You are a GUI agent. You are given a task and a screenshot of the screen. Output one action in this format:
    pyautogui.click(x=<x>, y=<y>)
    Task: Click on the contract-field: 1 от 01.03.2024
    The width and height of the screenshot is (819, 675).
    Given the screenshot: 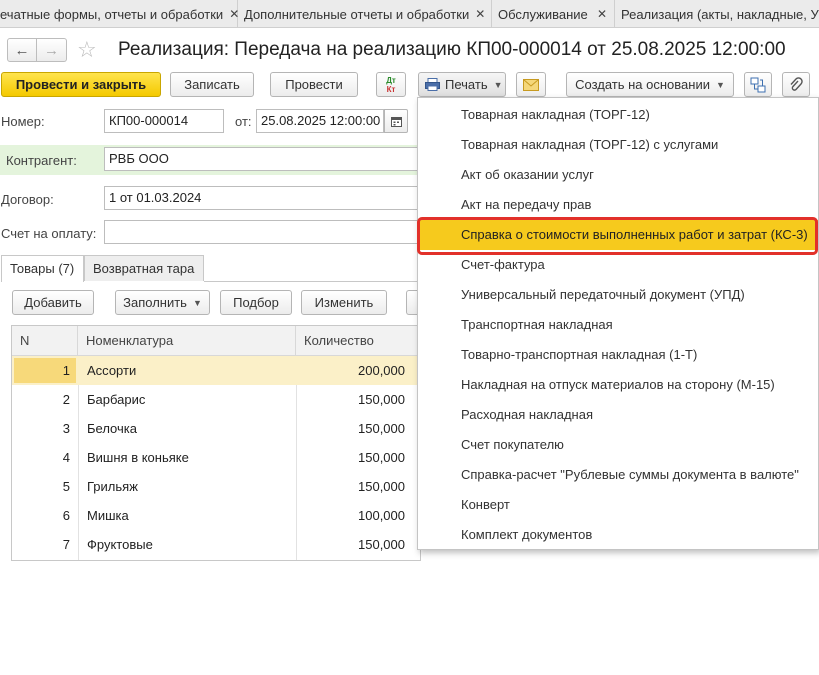 What is the action you would take?
    pyautogui.click(x=262, y=198)
    